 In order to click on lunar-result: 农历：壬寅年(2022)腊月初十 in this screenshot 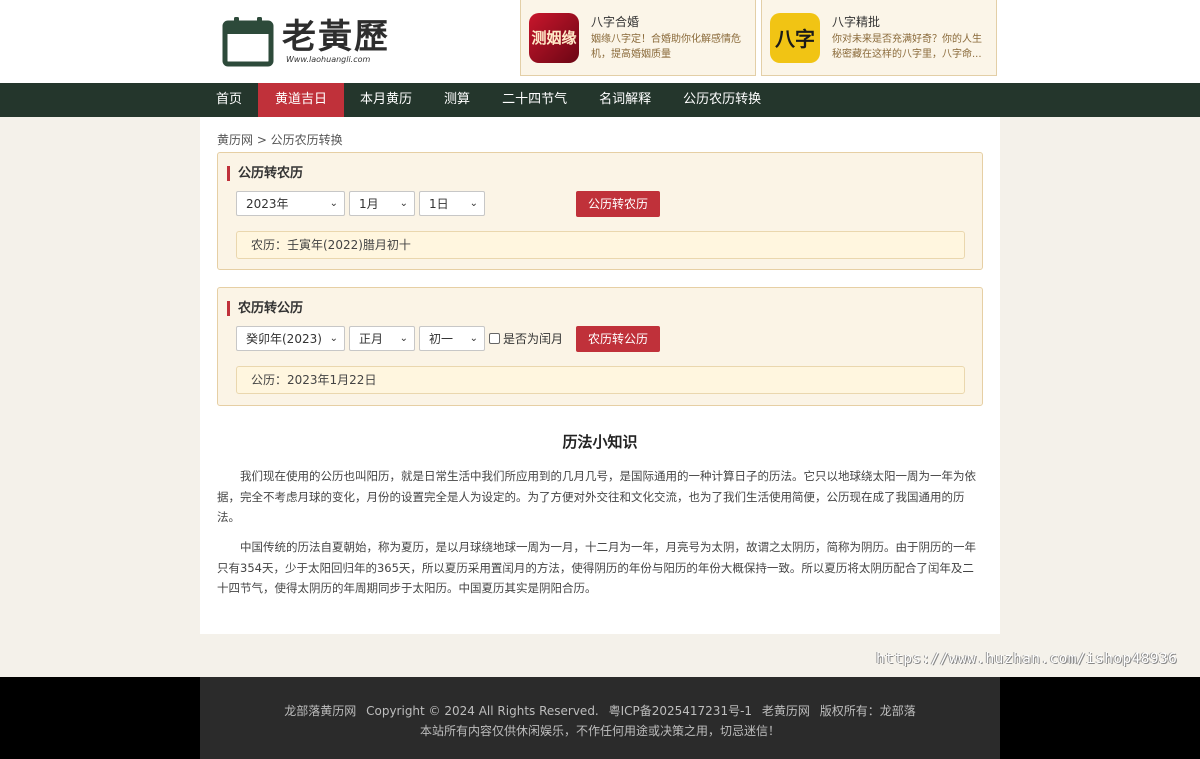, I will do `click(600, 245)`.